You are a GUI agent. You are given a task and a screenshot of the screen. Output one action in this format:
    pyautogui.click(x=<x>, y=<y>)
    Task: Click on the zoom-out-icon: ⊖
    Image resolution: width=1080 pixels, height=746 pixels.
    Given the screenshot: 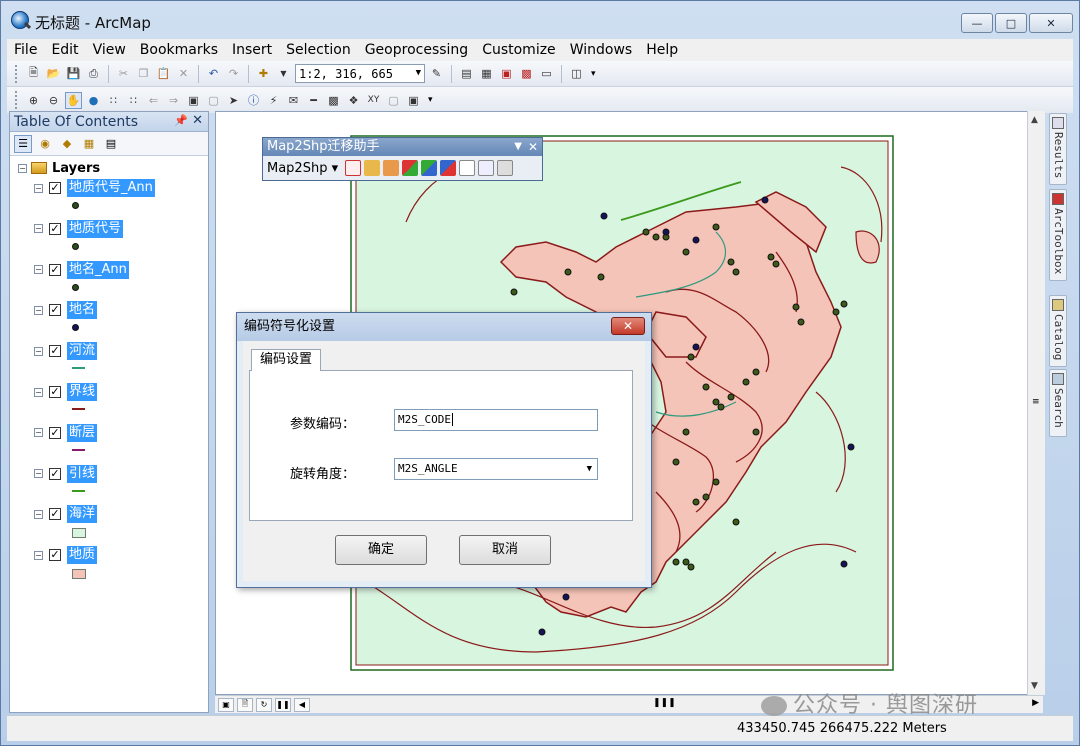 What is the action you would take?
    pyautogui.click(x=53, y=100)
    